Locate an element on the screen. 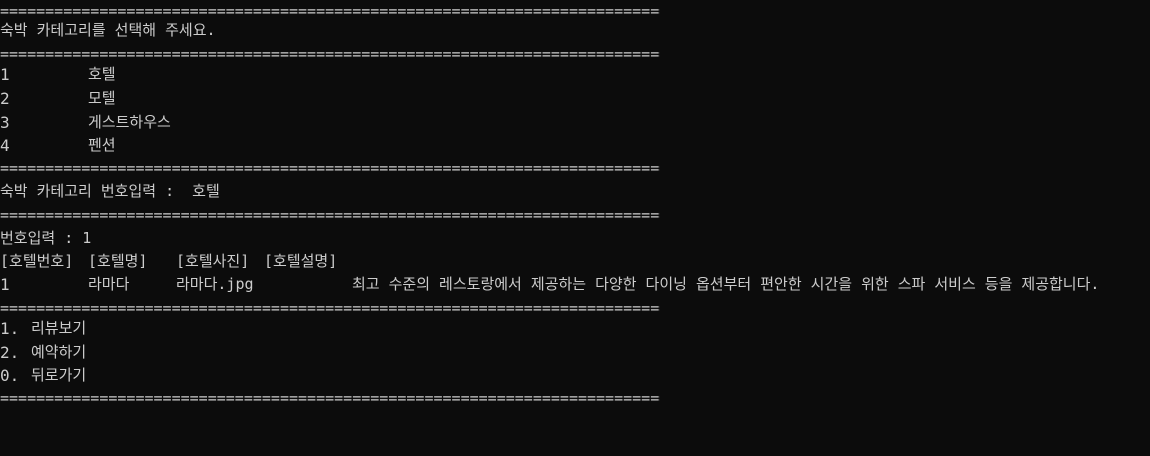 The height and width of the screenshot is (456, 1150). hotel-name-cell: 라마다 is located at coordinates (109, 284).